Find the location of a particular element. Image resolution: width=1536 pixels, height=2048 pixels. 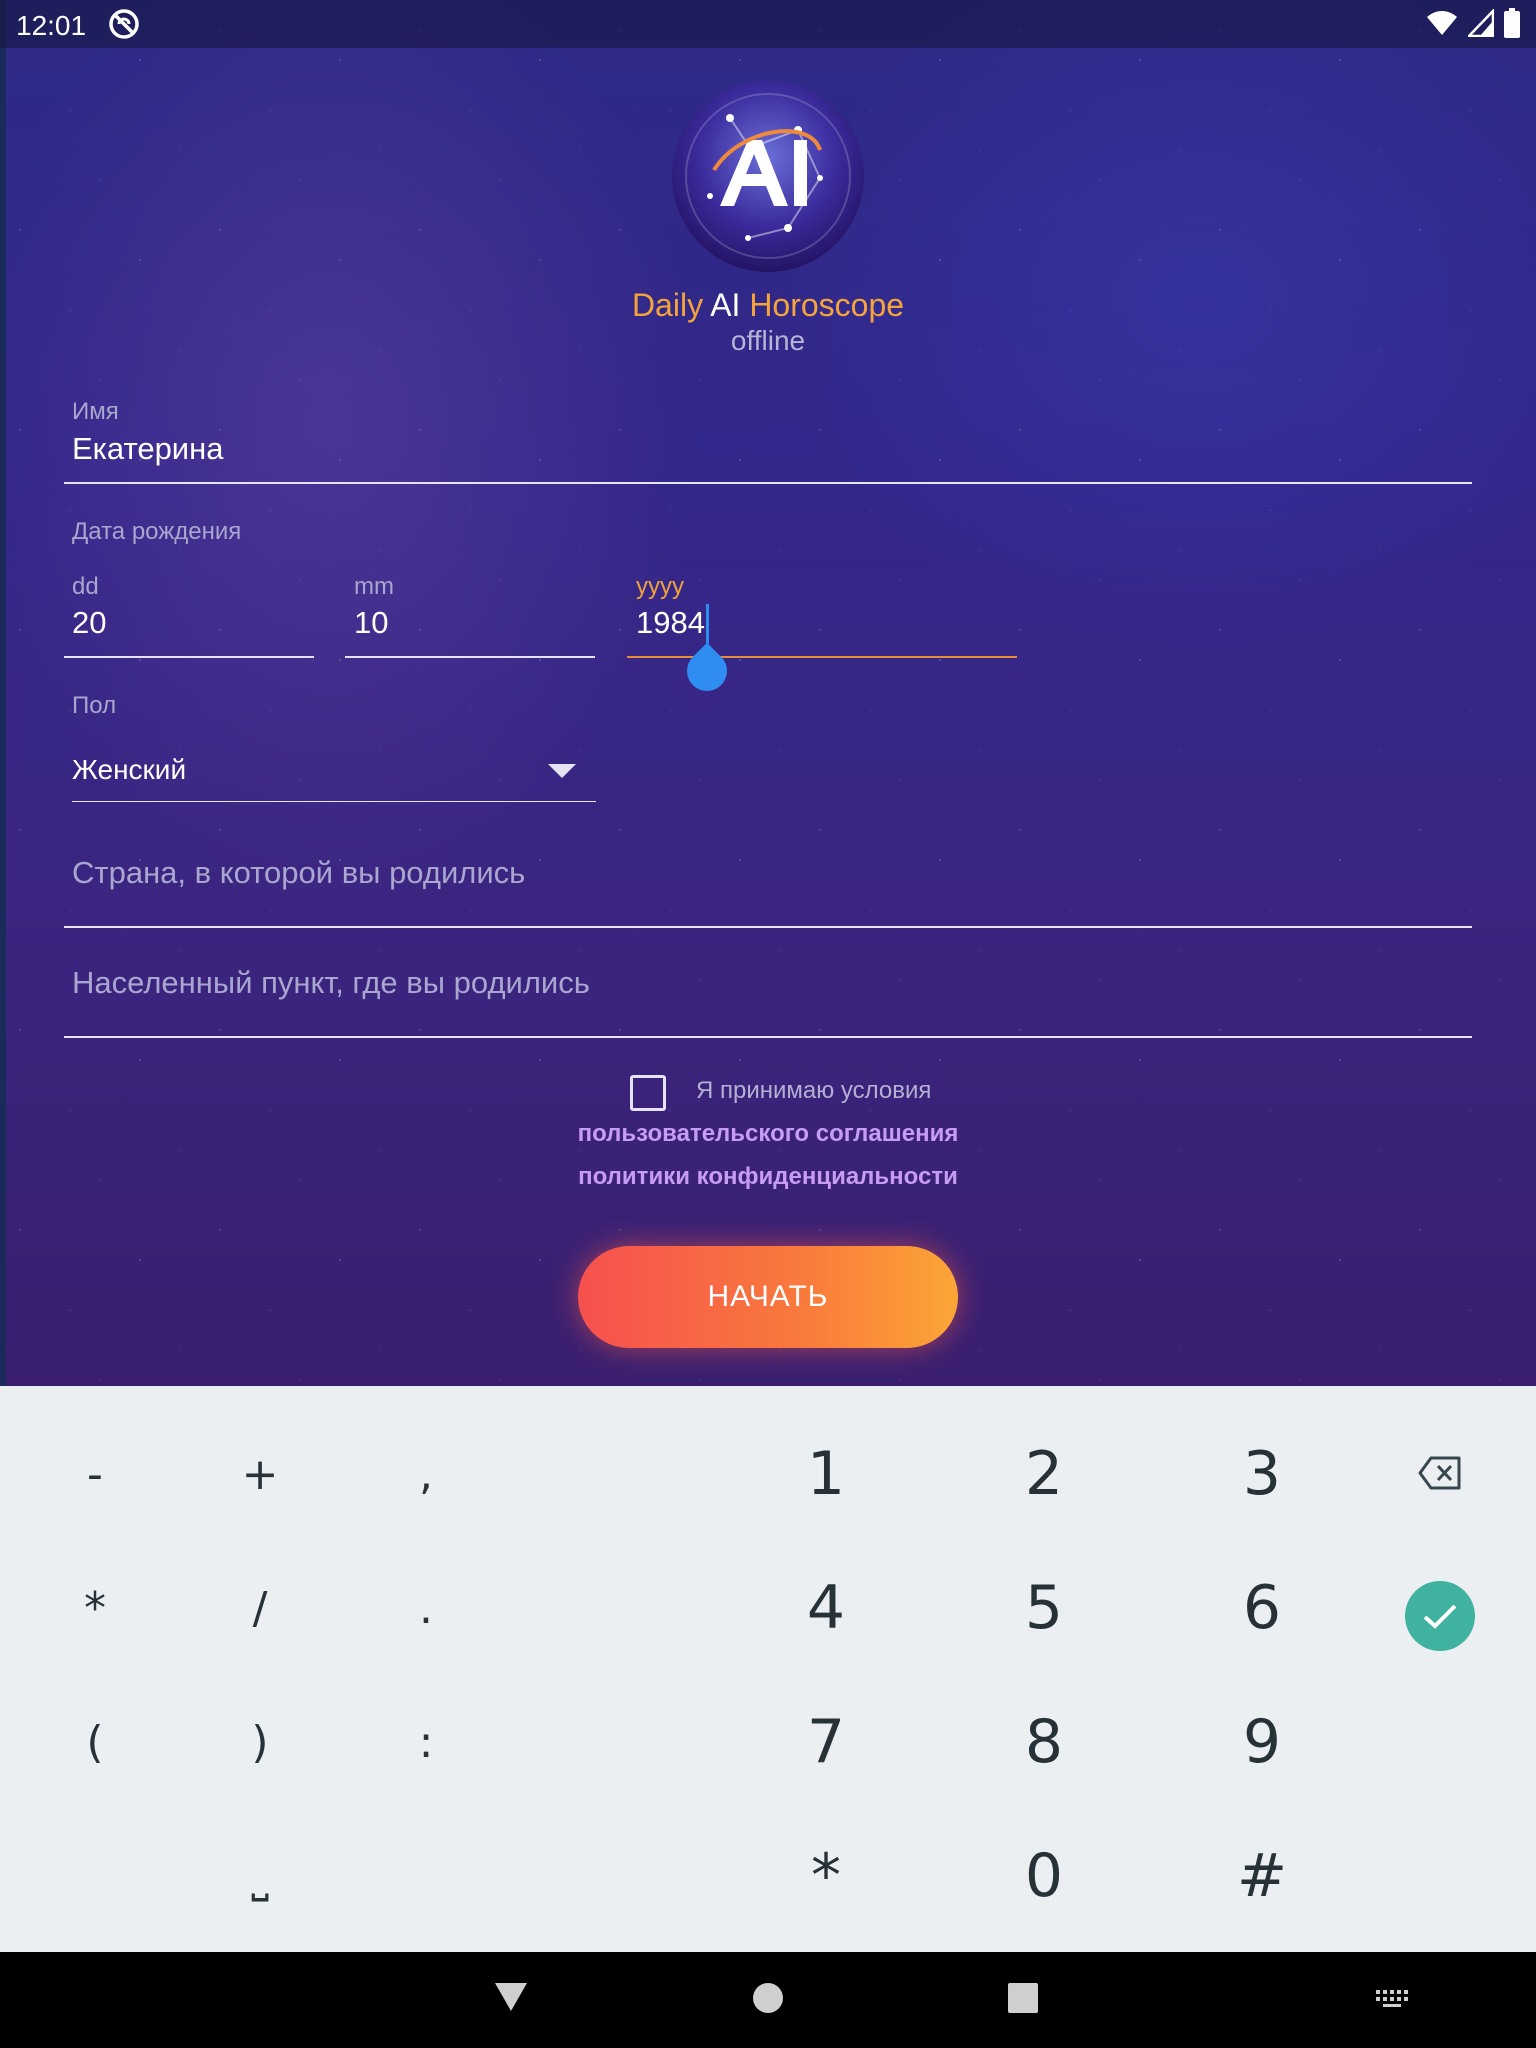

user-agreement-link: пользовательского соглашения is located at coordinates (768, 1134).